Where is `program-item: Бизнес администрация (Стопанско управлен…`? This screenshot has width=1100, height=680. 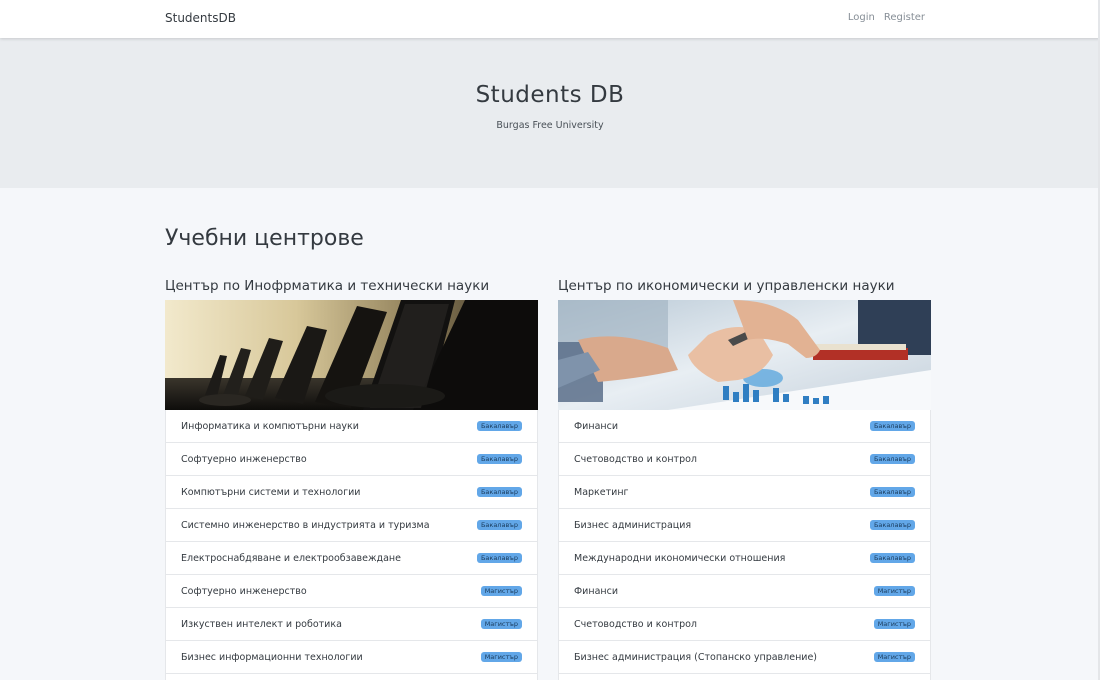
program-item: Бизнес администрация (Стопанско управлен… is located at coordinates (744, 657).